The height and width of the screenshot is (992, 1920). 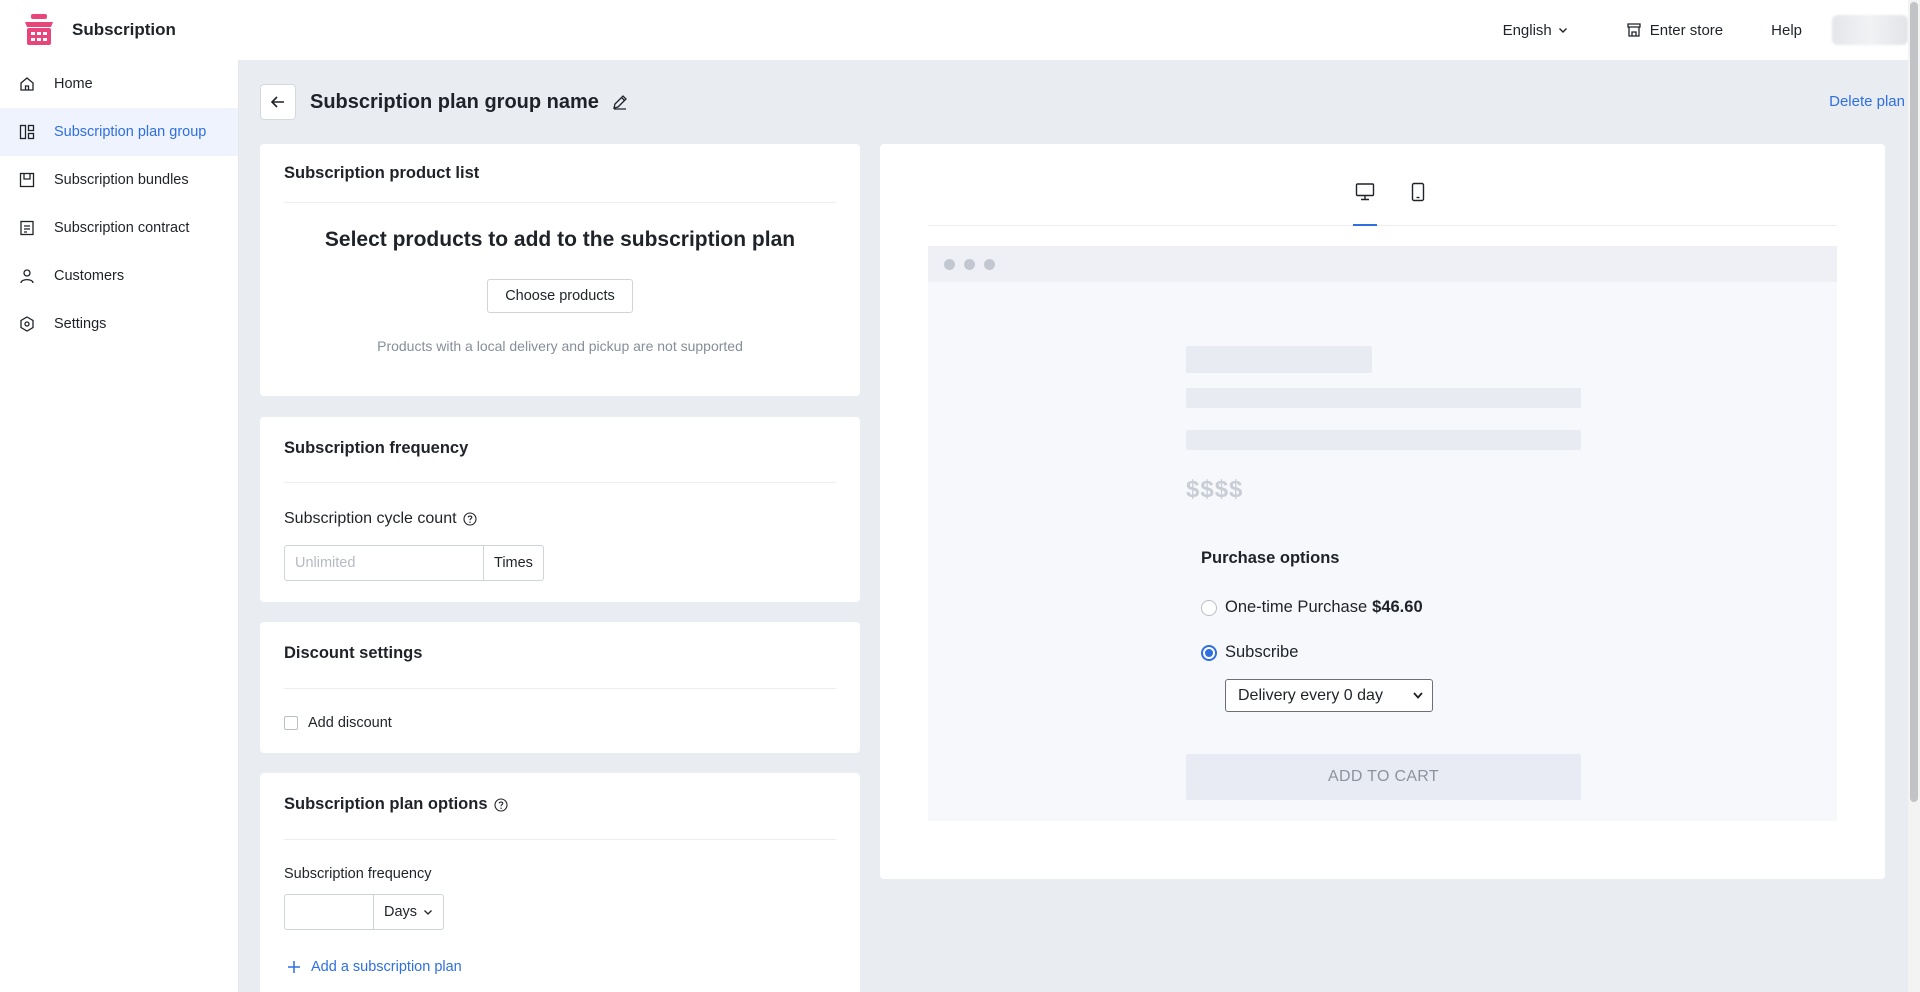 I want to click on account-avatar, so click(x=1870, y=30).